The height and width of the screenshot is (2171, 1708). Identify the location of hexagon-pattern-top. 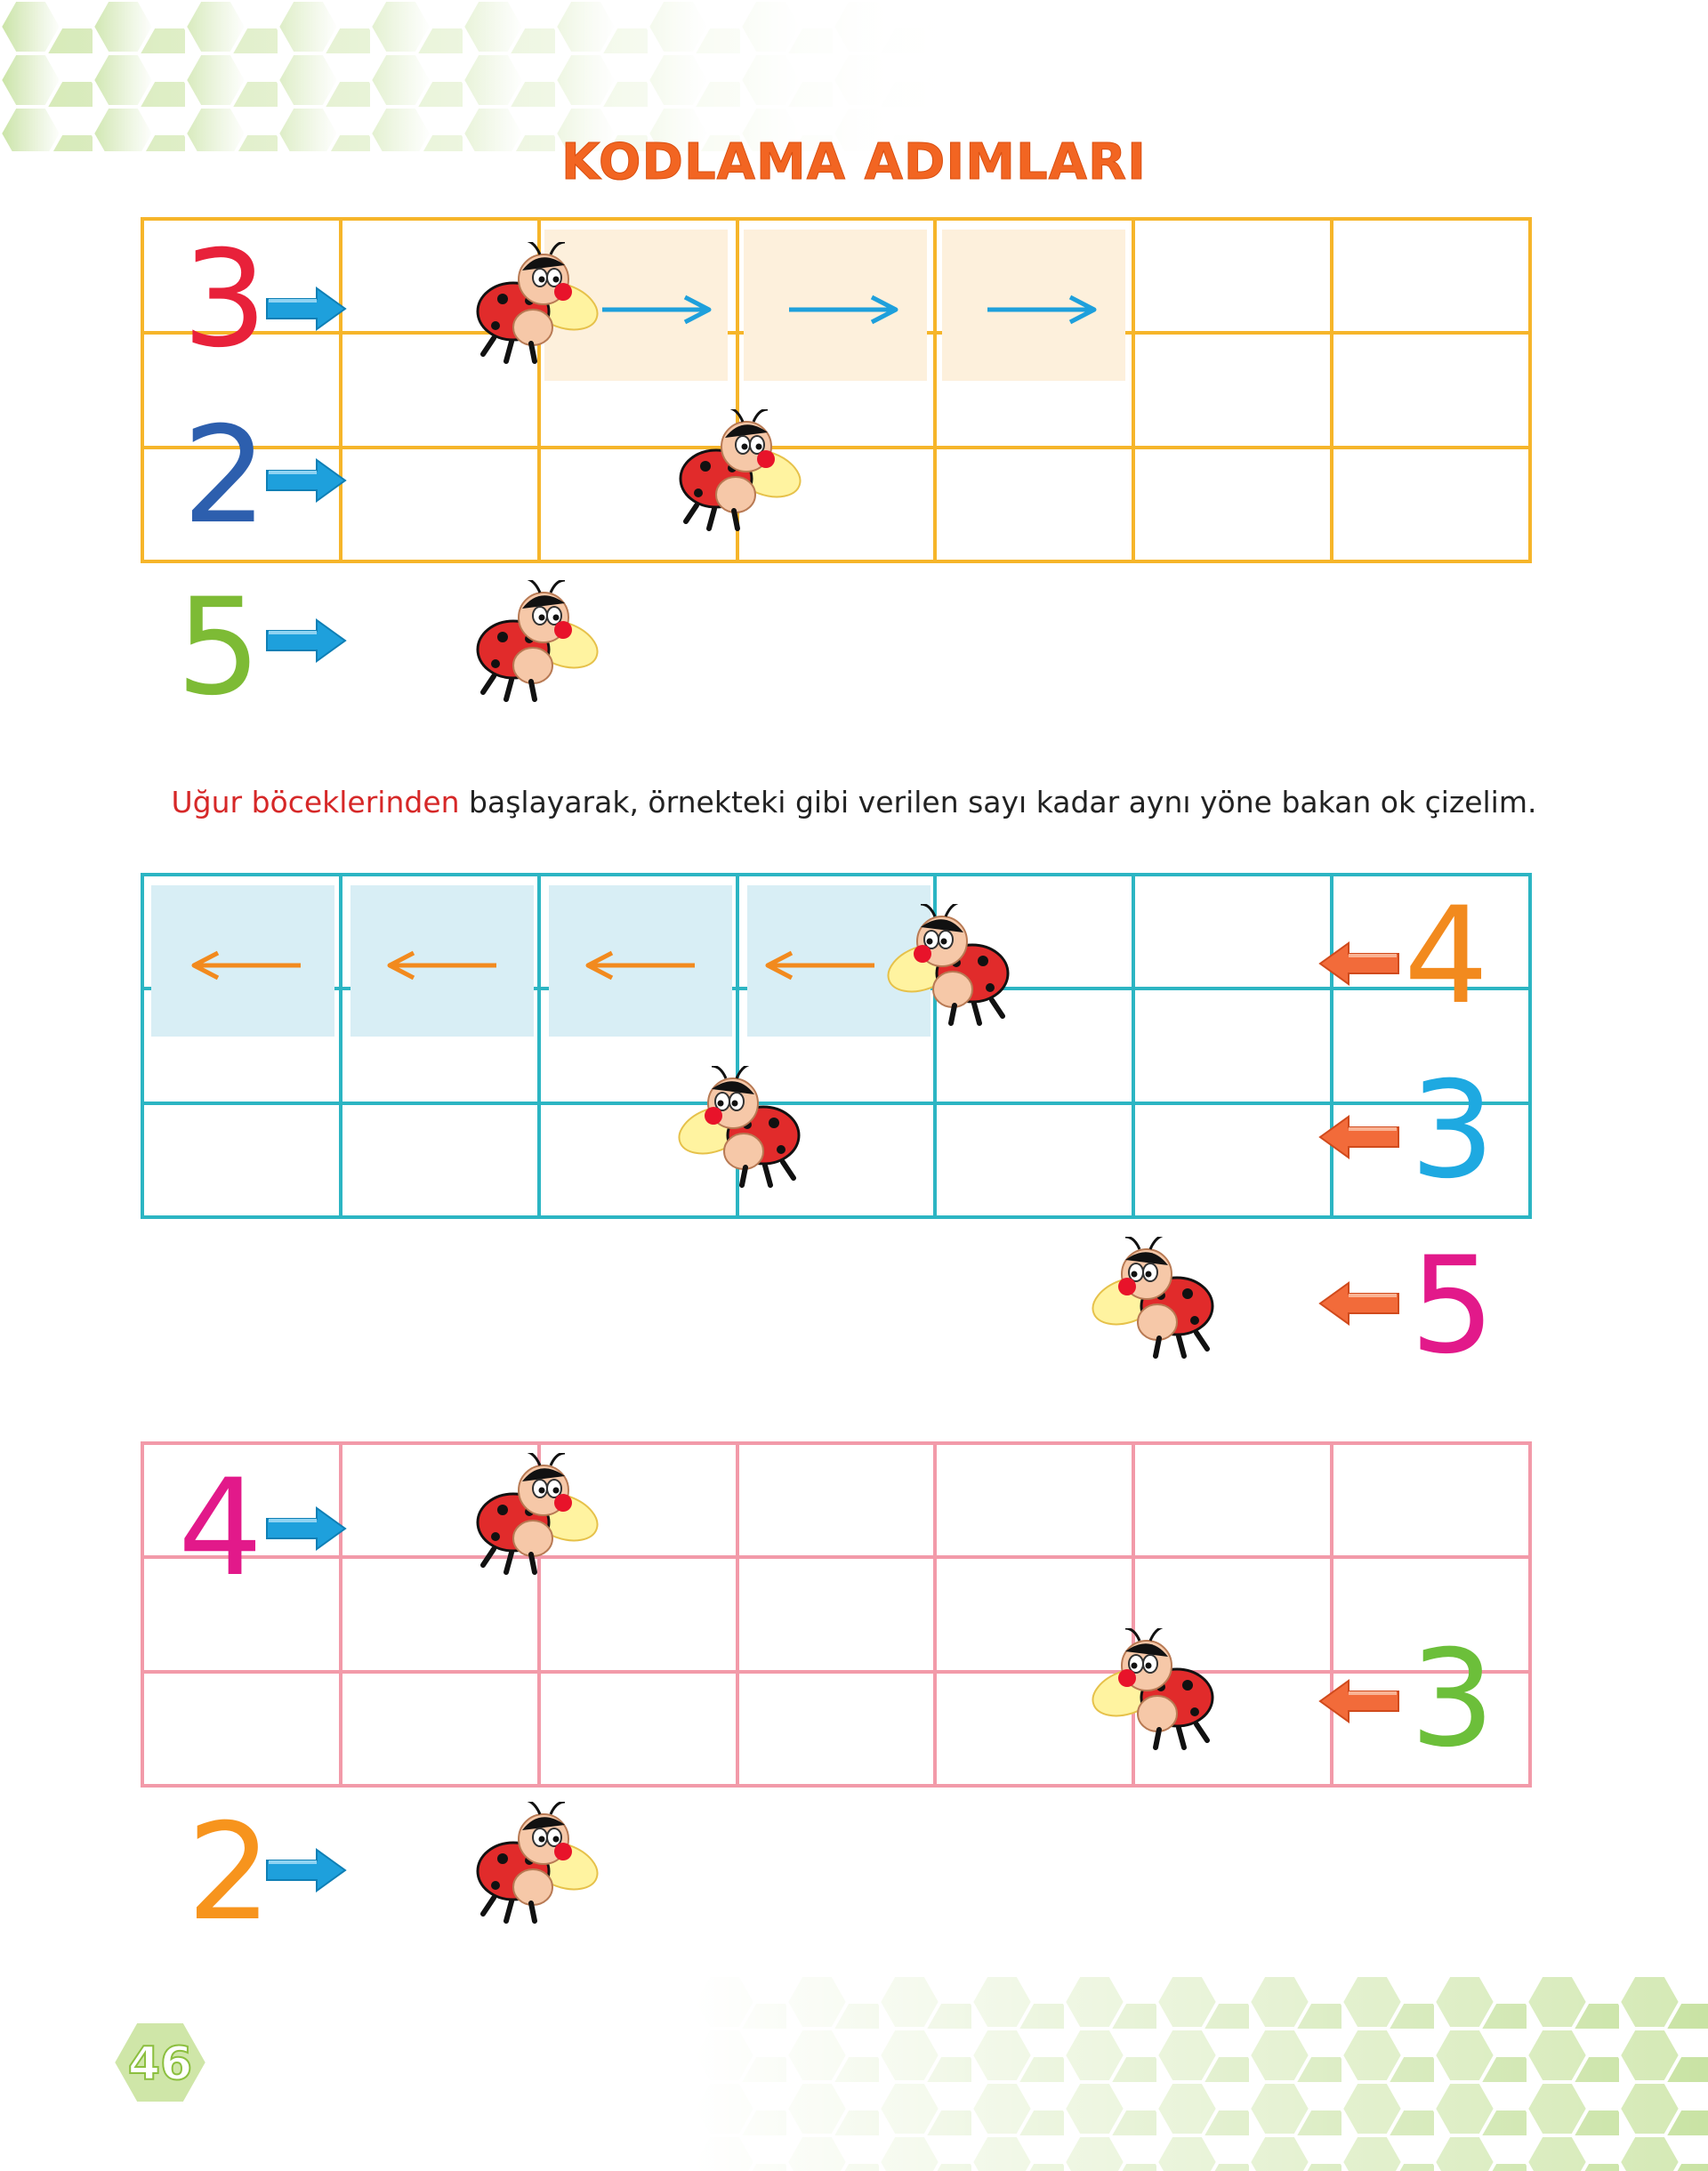
(489, 75).